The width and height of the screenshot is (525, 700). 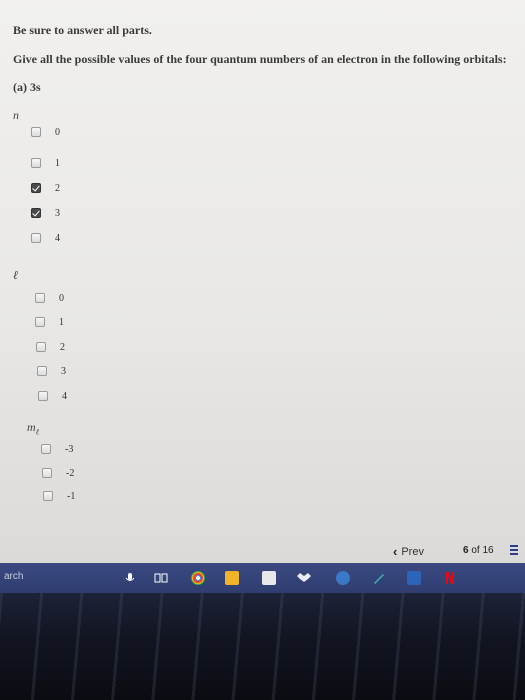 I want to click on ml-symbol: m, so click(x=31, y=427).